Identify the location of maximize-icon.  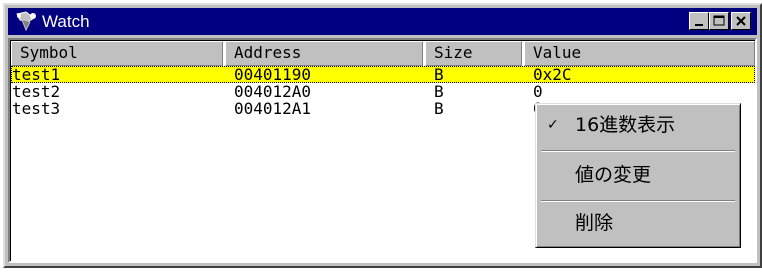
(719, 20).